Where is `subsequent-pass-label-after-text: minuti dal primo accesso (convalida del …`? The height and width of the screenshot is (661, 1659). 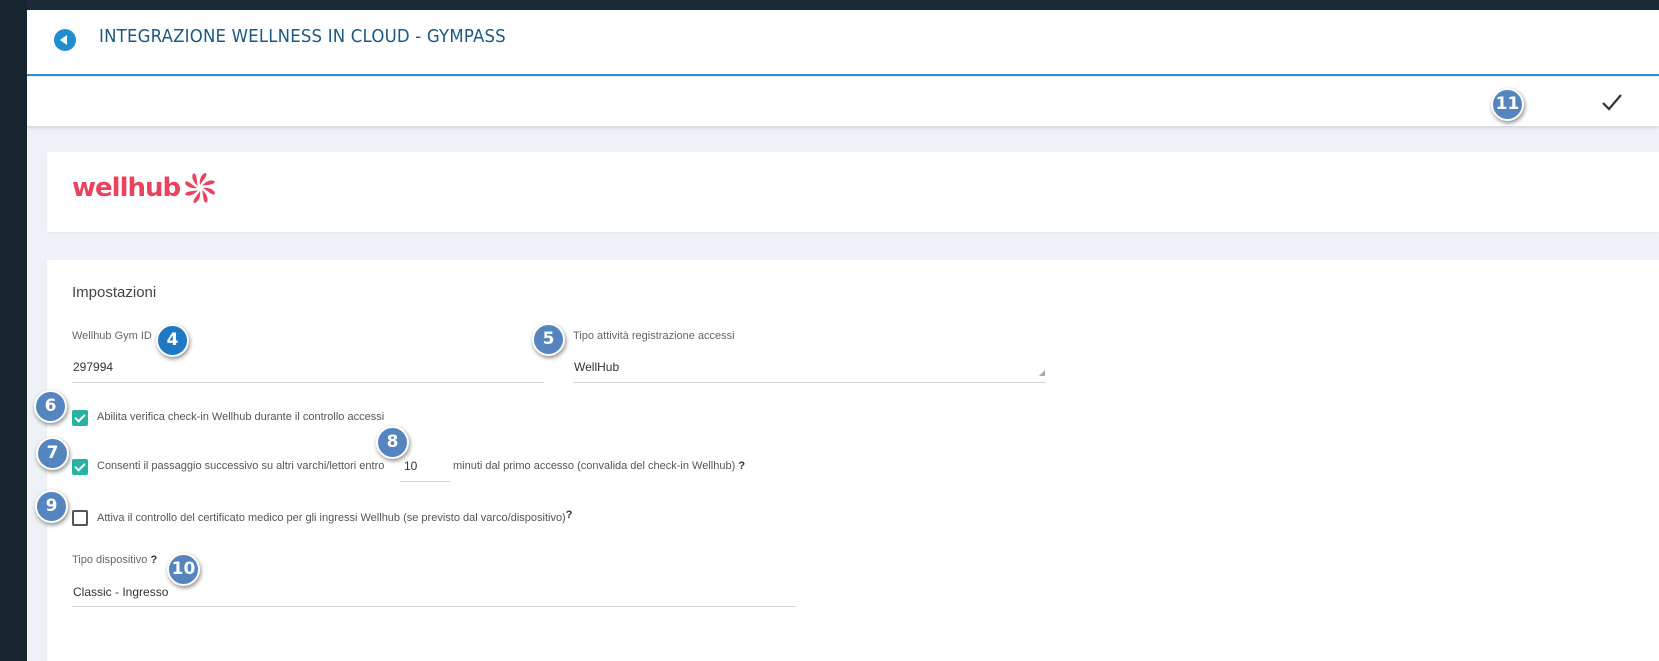 subsequent-pass-label-after-text: minuti dal primo accesso (convalida del … is located at coordinates (594, 466).